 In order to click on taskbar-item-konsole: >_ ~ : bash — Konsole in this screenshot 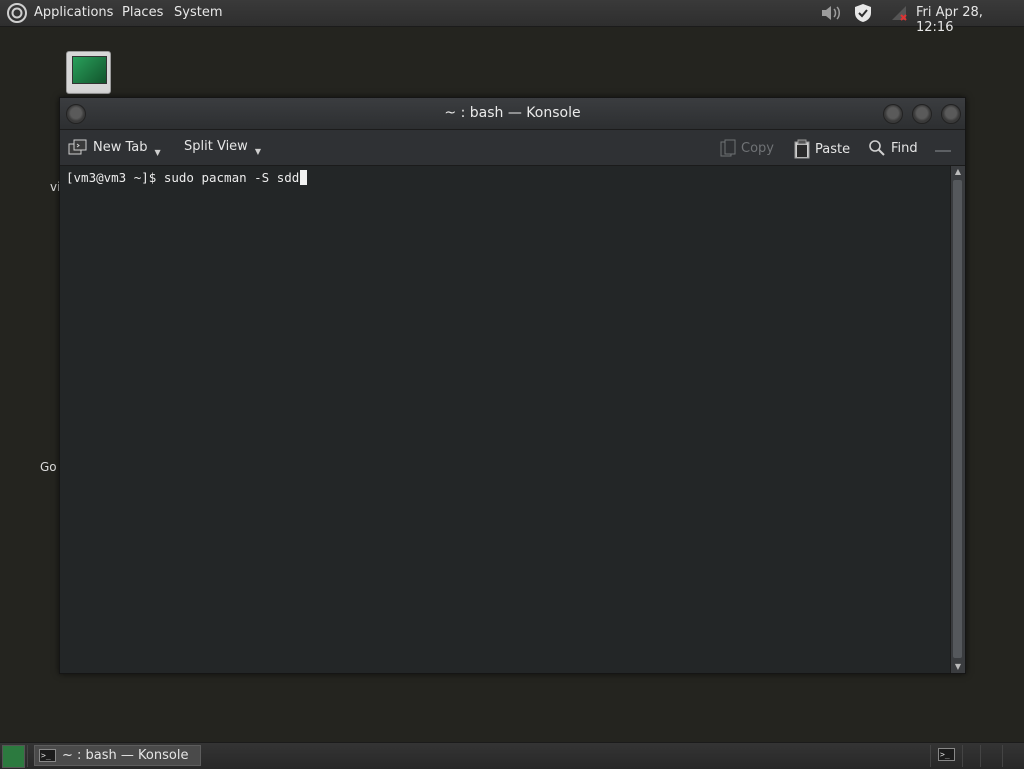, I will do `click(117, 755)`.